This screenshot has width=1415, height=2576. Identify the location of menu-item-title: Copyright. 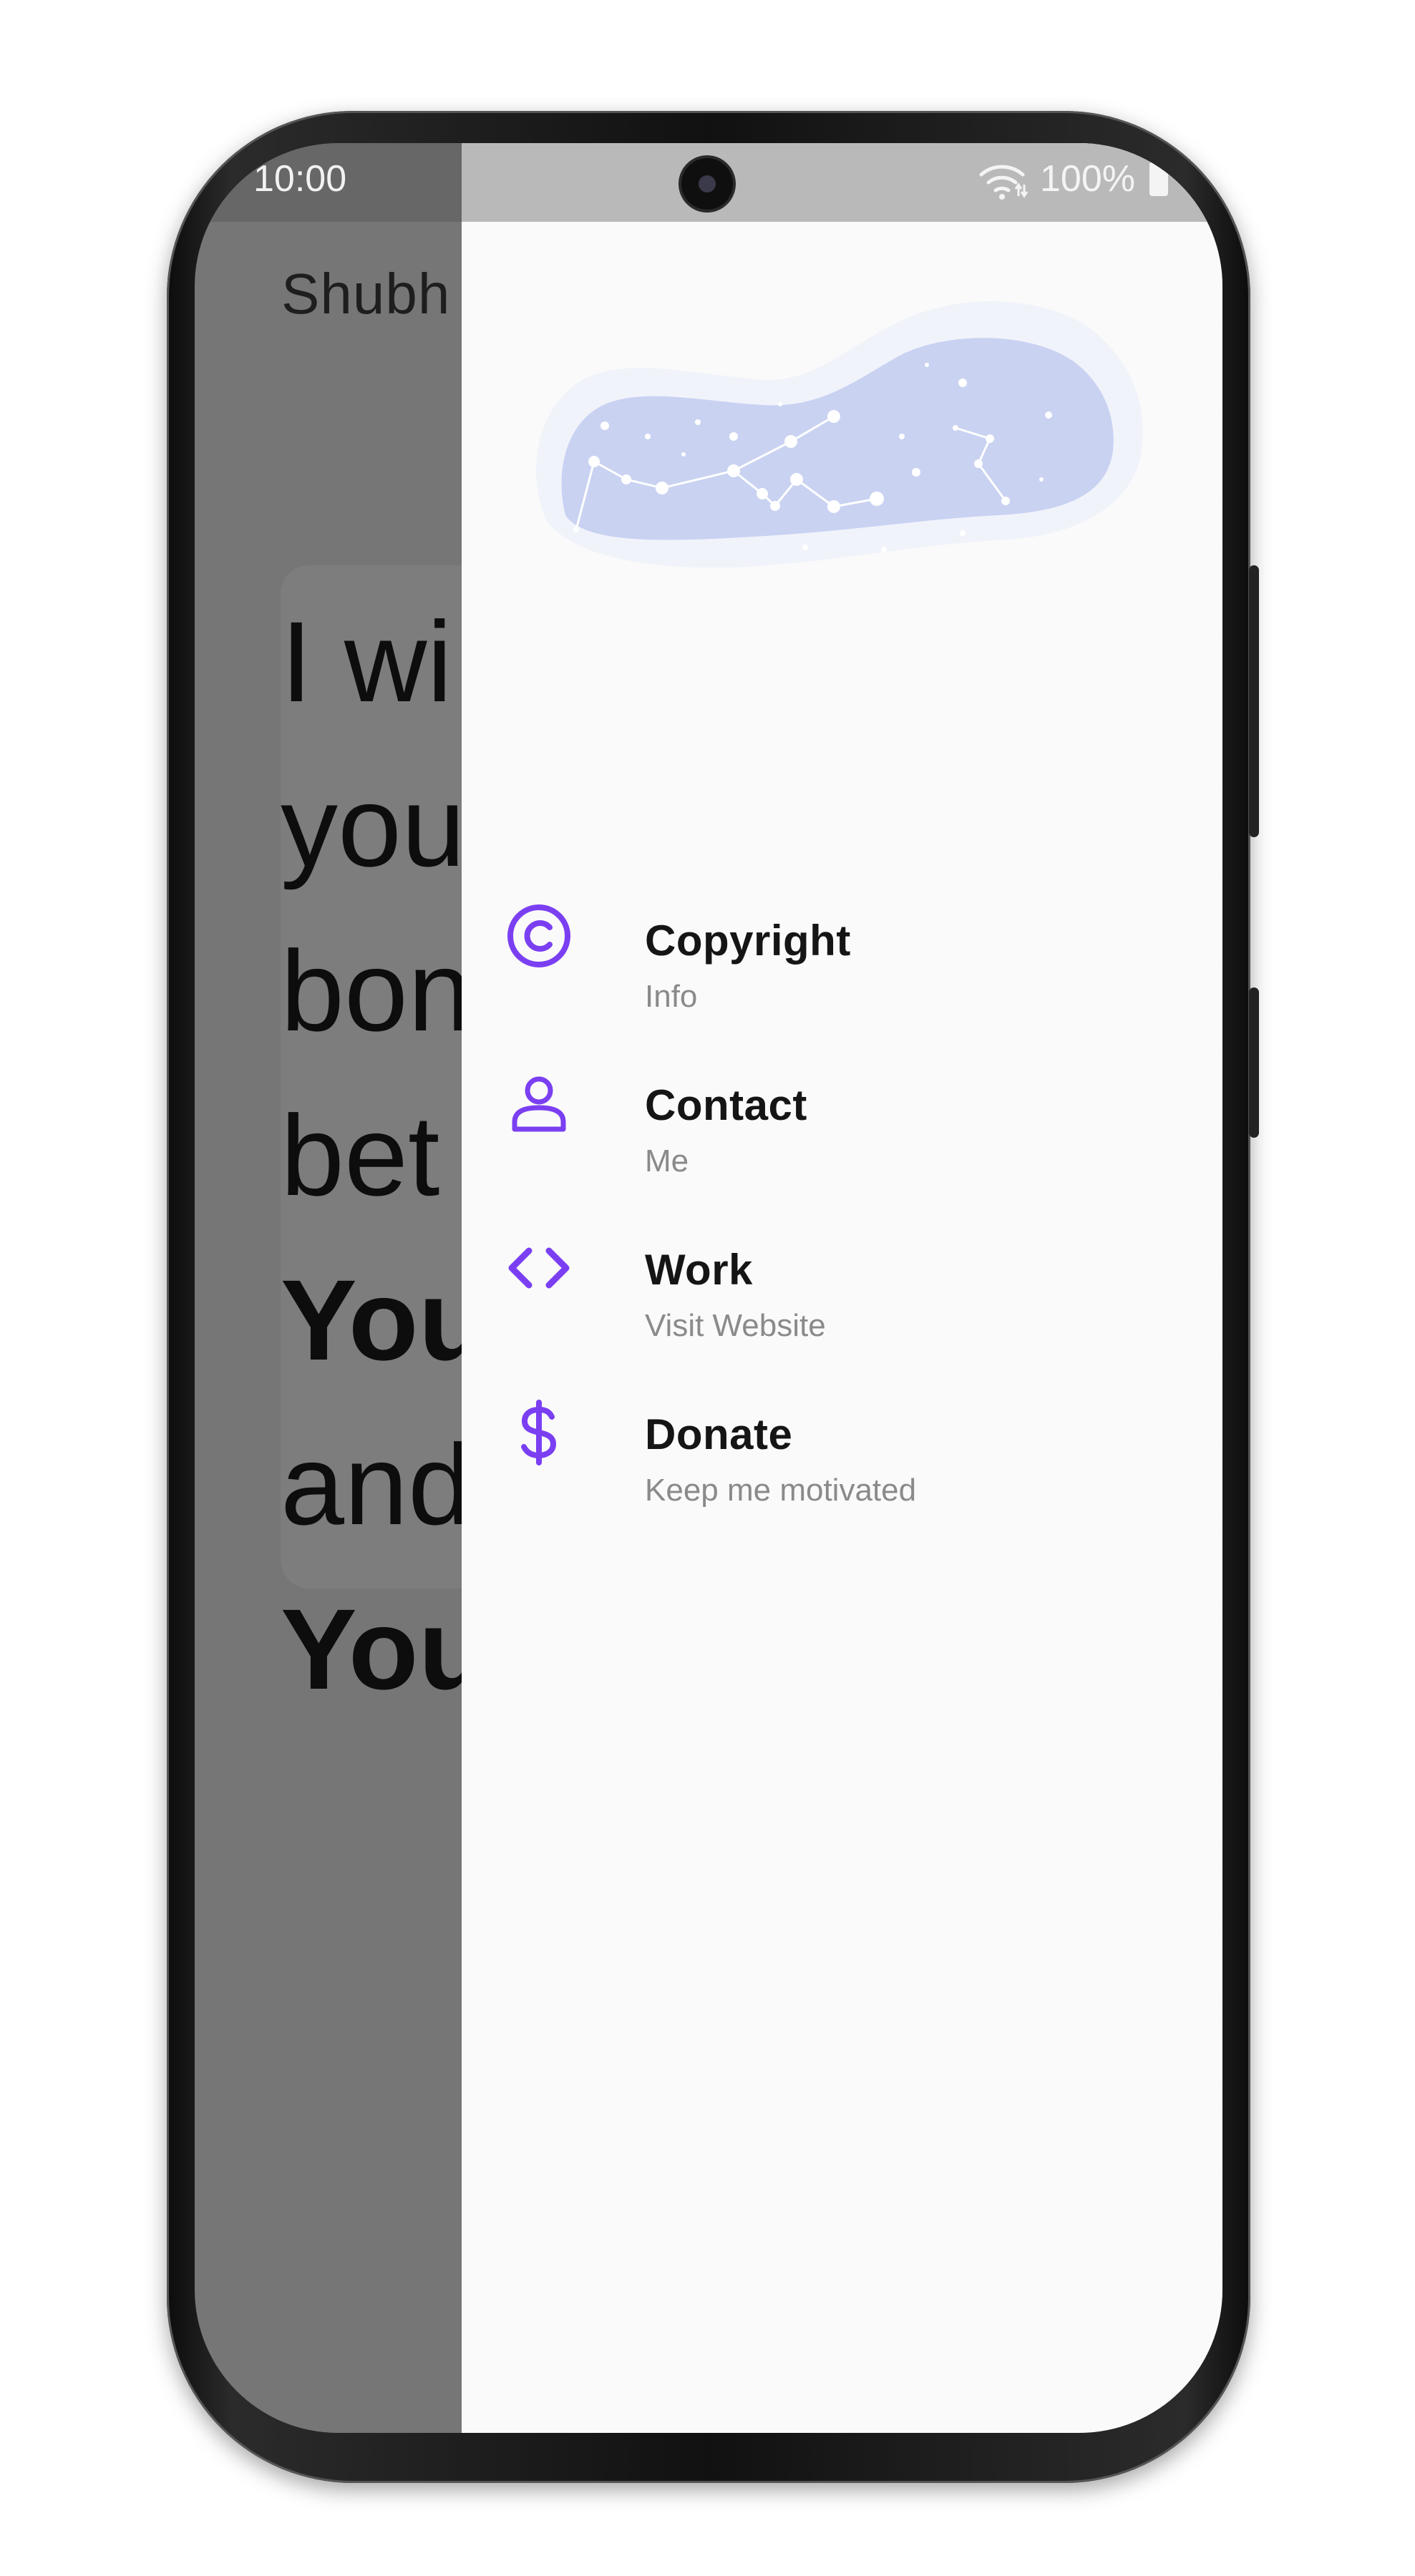
(748, 941).